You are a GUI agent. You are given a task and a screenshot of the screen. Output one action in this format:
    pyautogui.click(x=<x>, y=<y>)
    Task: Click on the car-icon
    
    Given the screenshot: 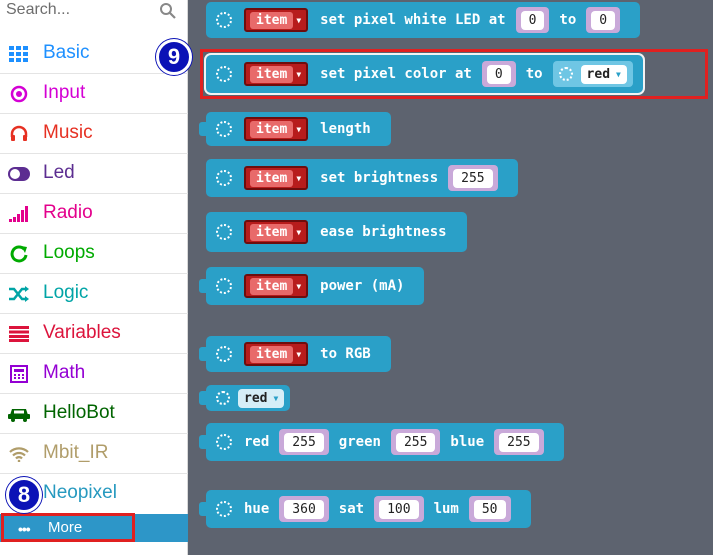 What is the action you would take?
    pyautogui.click(x=19, y=414)
    